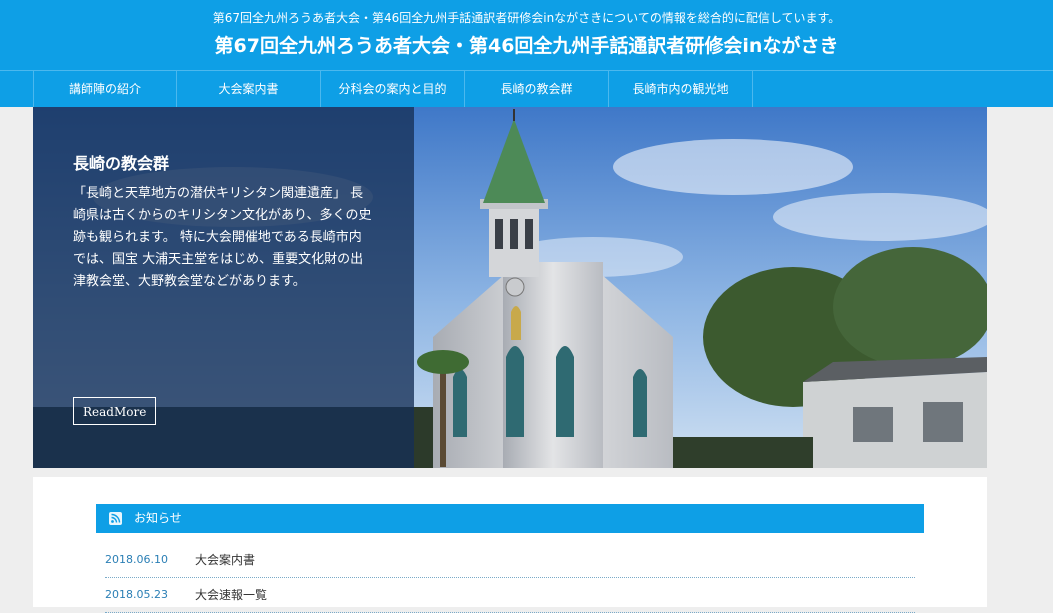 This screenshot has height=613, width=1053. I want to click on news-item: 2018.05.23 大会速報一覧, so click(510, 595).